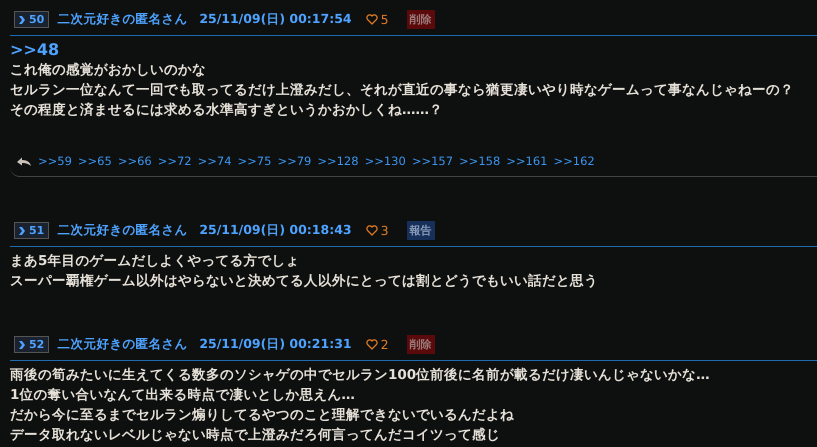  What do you see at coordinates (384, 19) in the screenshot?
I see `like-count: 5` at bounding box center [384, 19].